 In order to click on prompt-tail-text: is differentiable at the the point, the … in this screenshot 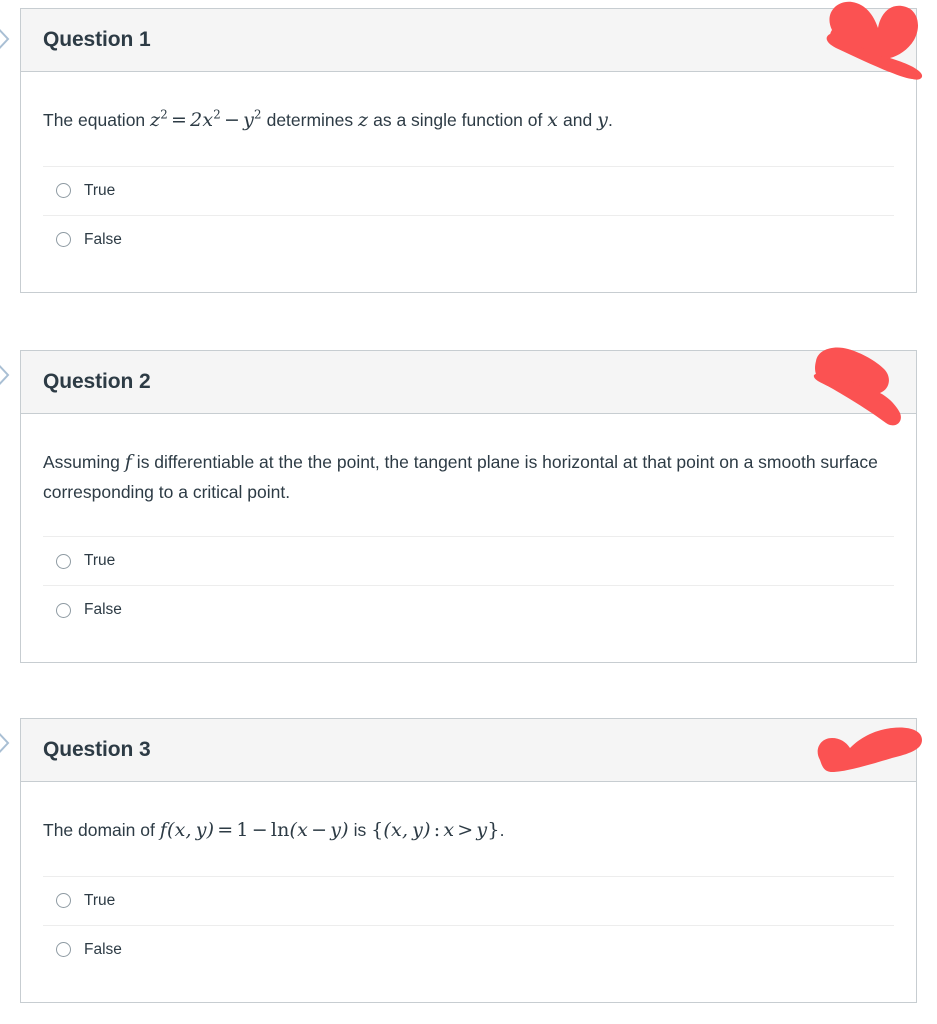, I will do `click(460, 477)`.